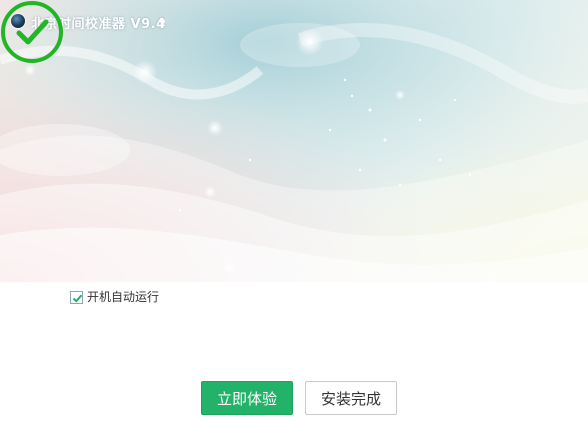 The width and height of the screenshot is (588, 438). I want to click on finish-install-button: 安装完成, so click(351, 398).